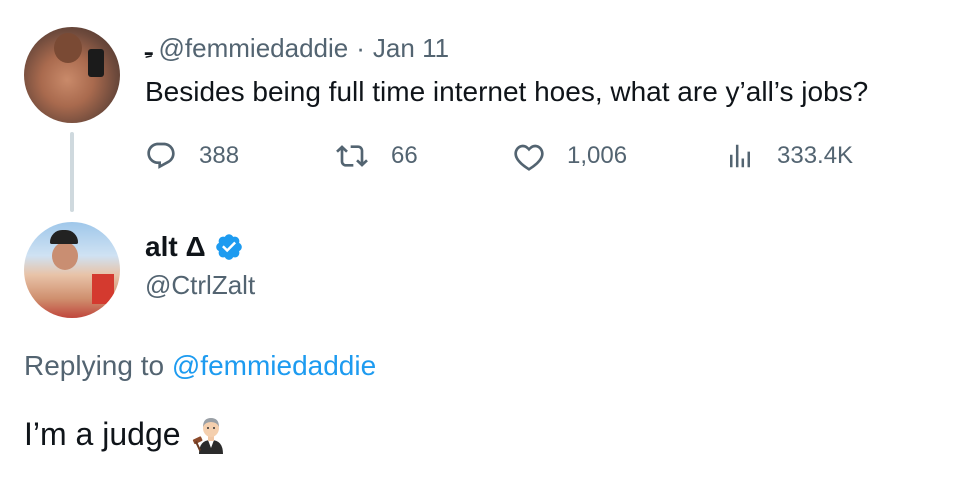 The image size is (959, 481). I want to click on verified-badge-icon, so click(225, 247).